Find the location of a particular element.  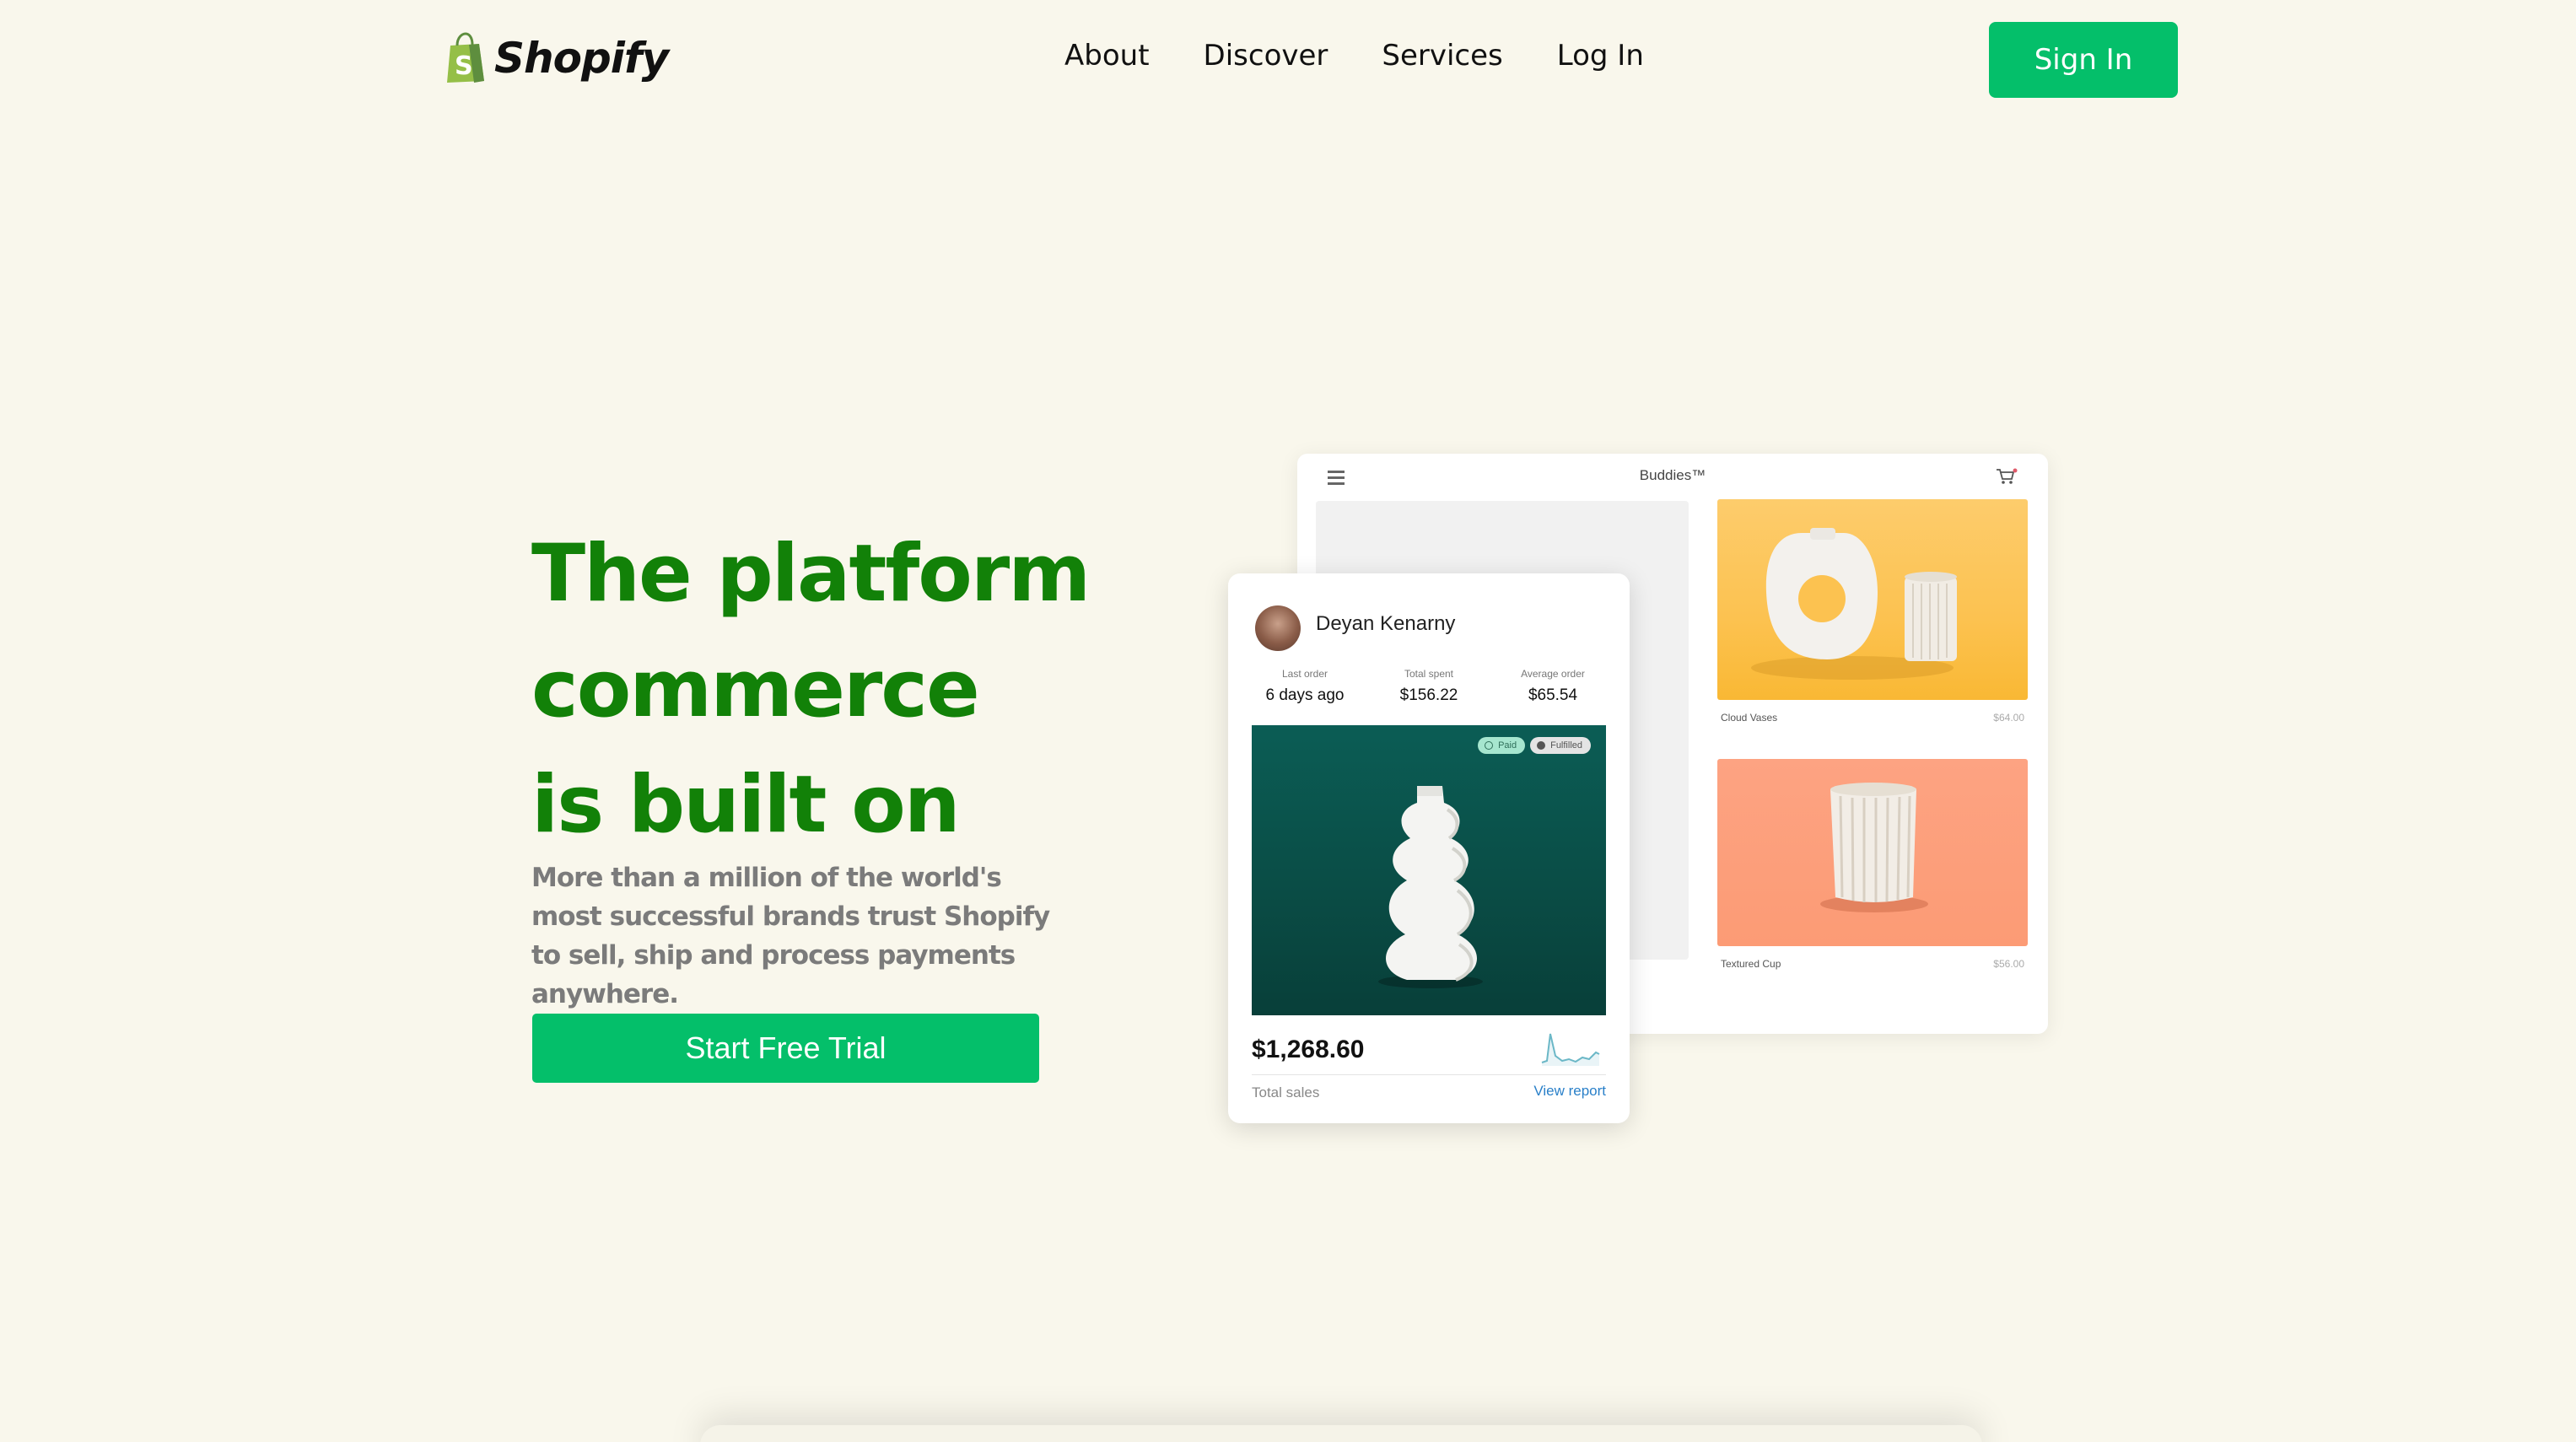

total-sales-label: Total sales is located at coordinates (1286, 1092).